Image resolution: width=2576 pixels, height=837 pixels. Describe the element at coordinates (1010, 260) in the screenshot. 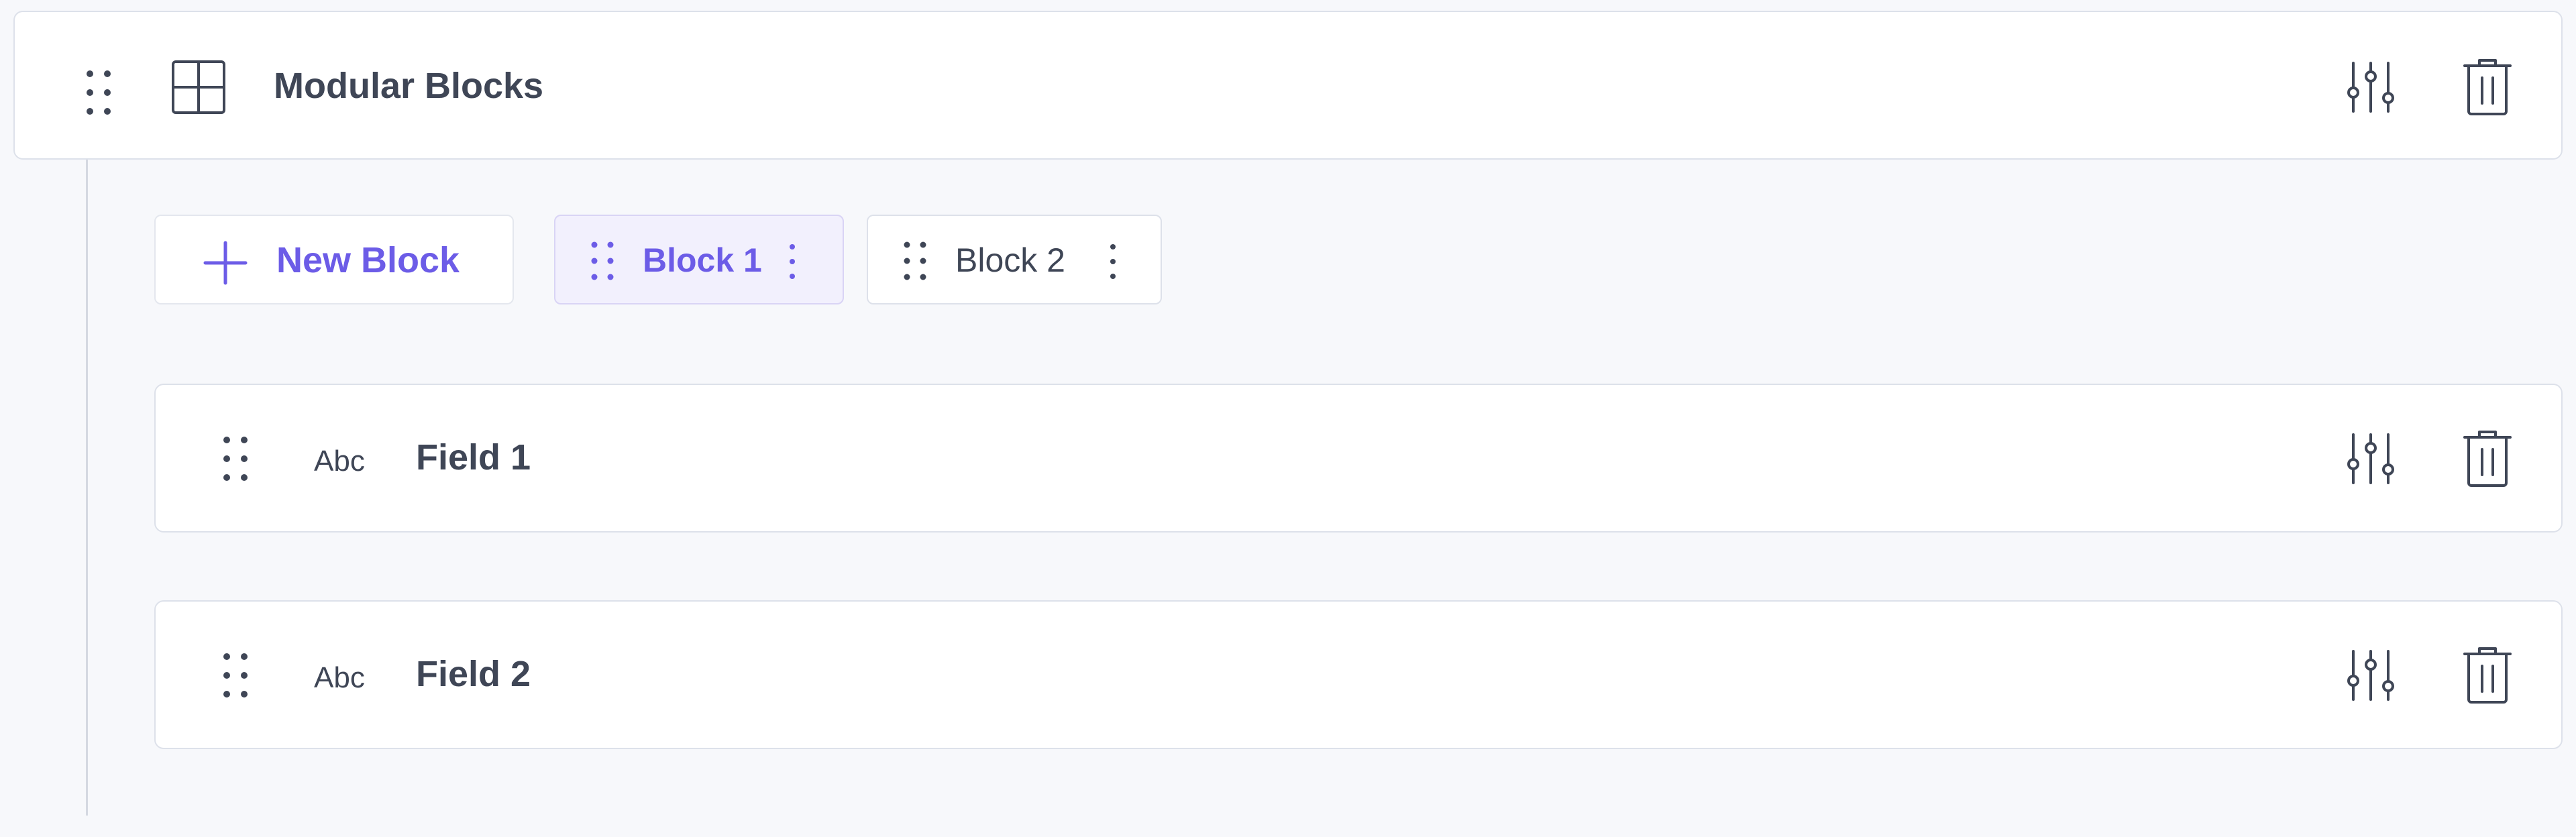

I see `tab-block-2-label: Block 2` at that location.